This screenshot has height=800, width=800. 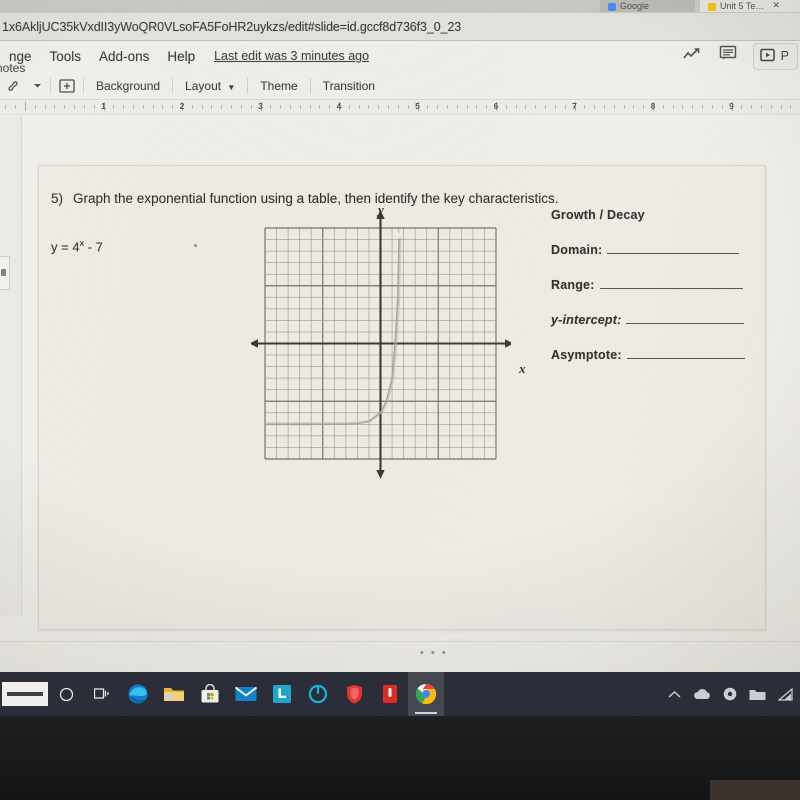 I want to click on chevron-down-icon, so click(x=37, y=85).